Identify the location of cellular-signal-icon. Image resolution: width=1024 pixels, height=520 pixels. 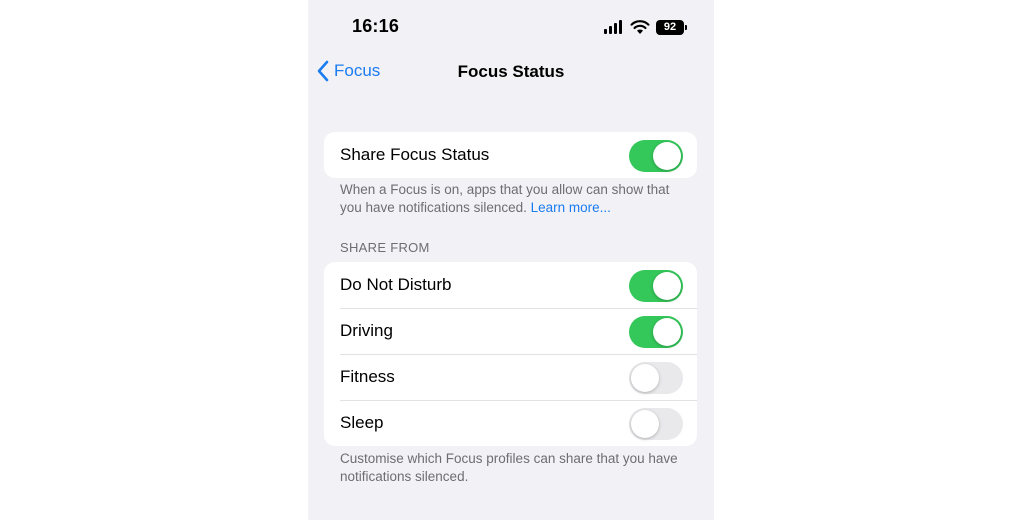
(614, 27).